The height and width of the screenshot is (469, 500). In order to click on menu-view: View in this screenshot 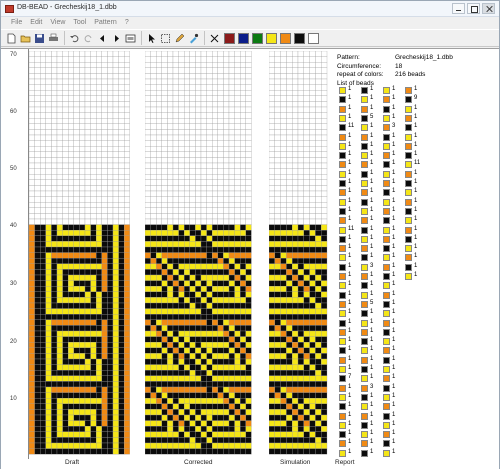, I will do `click(57, 23)`.